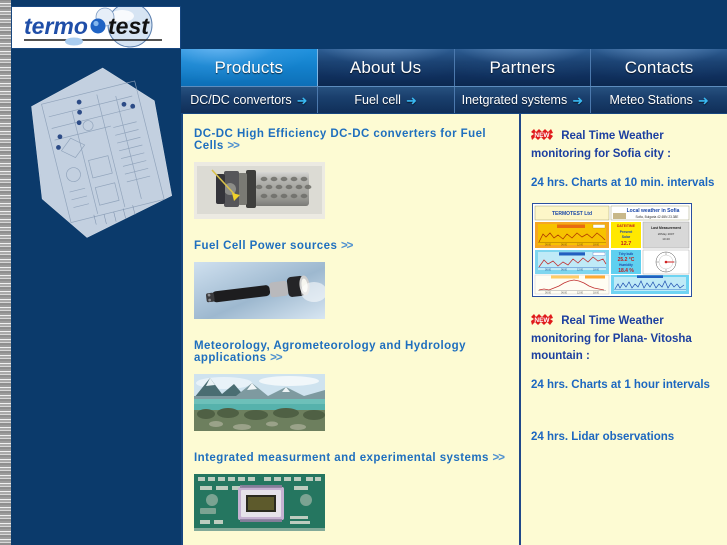 The height and width of the screenshot is (545, 727). I want to click on subtab-fuel-cell: Fuel cell ➜, so click(386, 100).